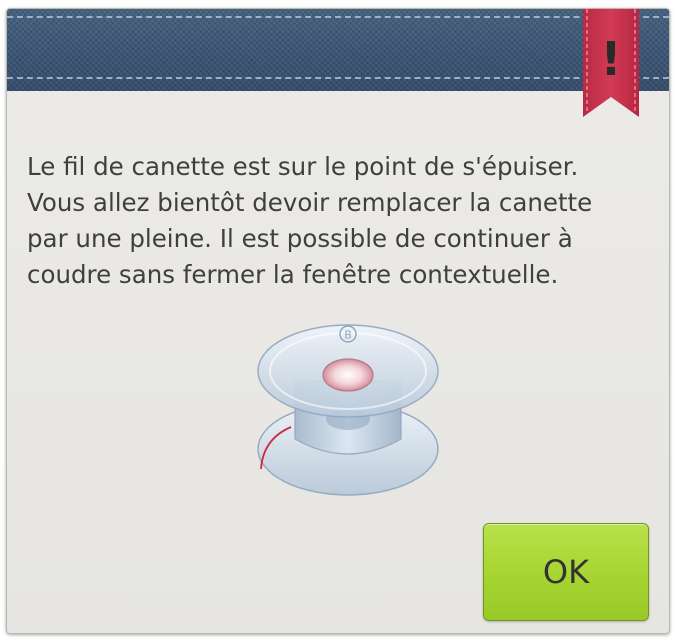  I want to click on dialog-header, so click(338, 50).